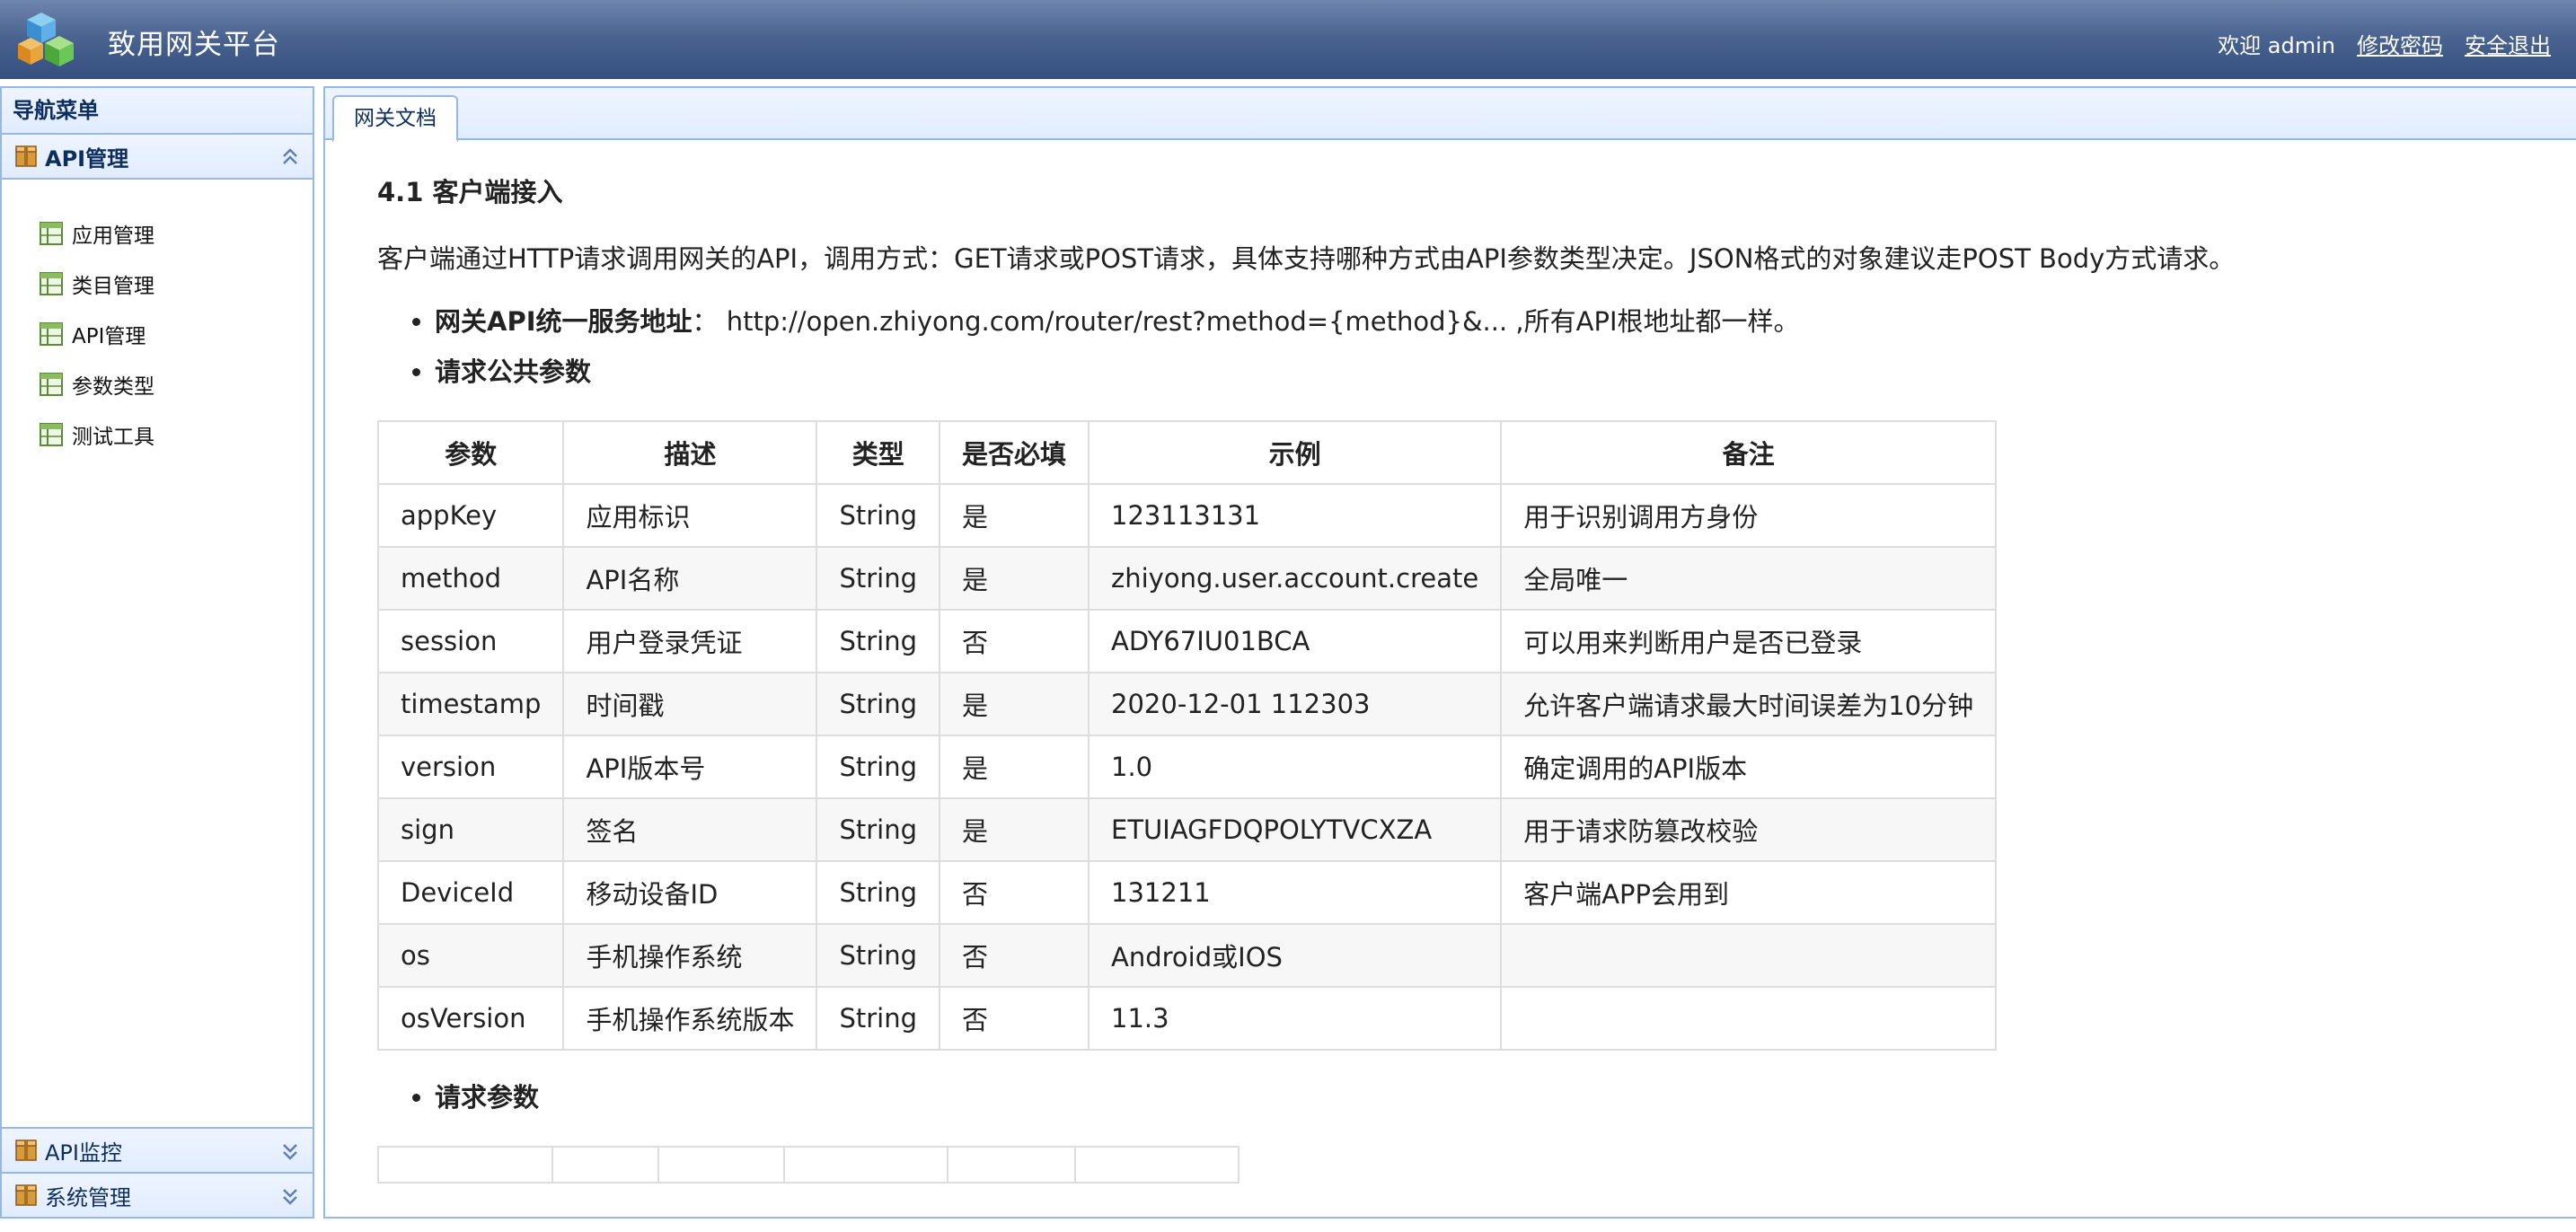 The width and height of the screenshot is (2576, 1232). Describe the element at coordinates (113, 437) in the screenshot. I see `sidebar-item-label: 测试工具` at that location.